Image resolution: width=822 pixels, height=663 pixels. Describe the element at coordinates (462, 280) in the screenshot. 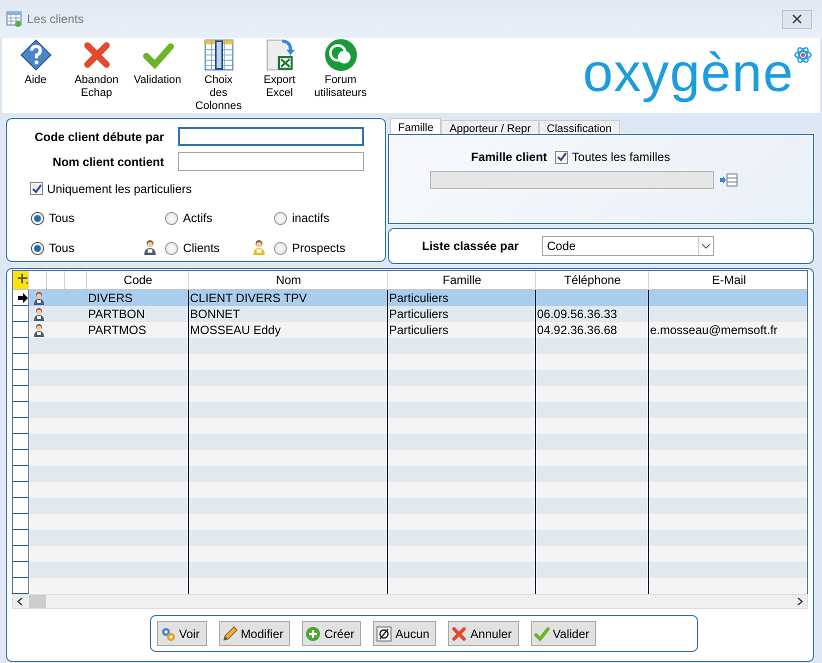

I see `column-header: Famille` at that location.